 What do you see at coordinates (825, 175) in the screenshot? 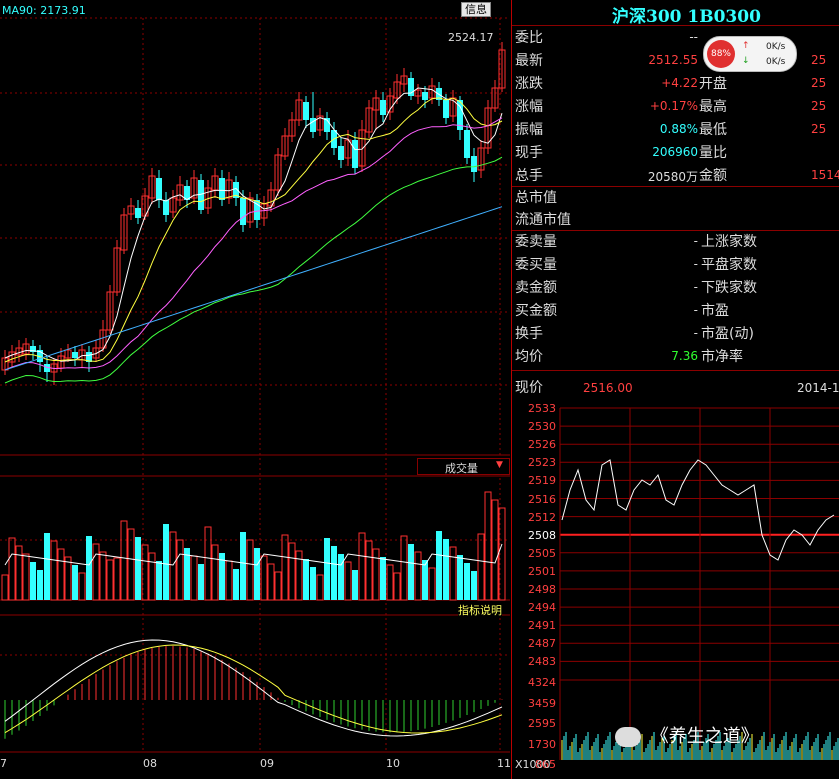
I see `quote-value-2: 1514` at bounding box center [825, 175].